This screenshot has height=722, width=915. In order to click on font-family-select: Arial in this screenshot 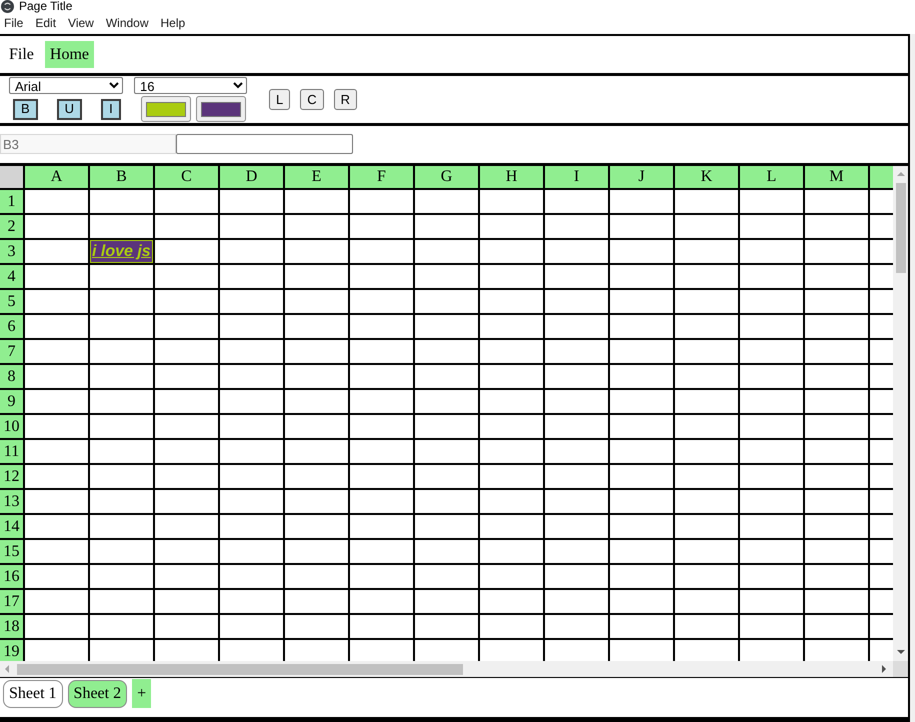, I will do `click(66, 85)`.